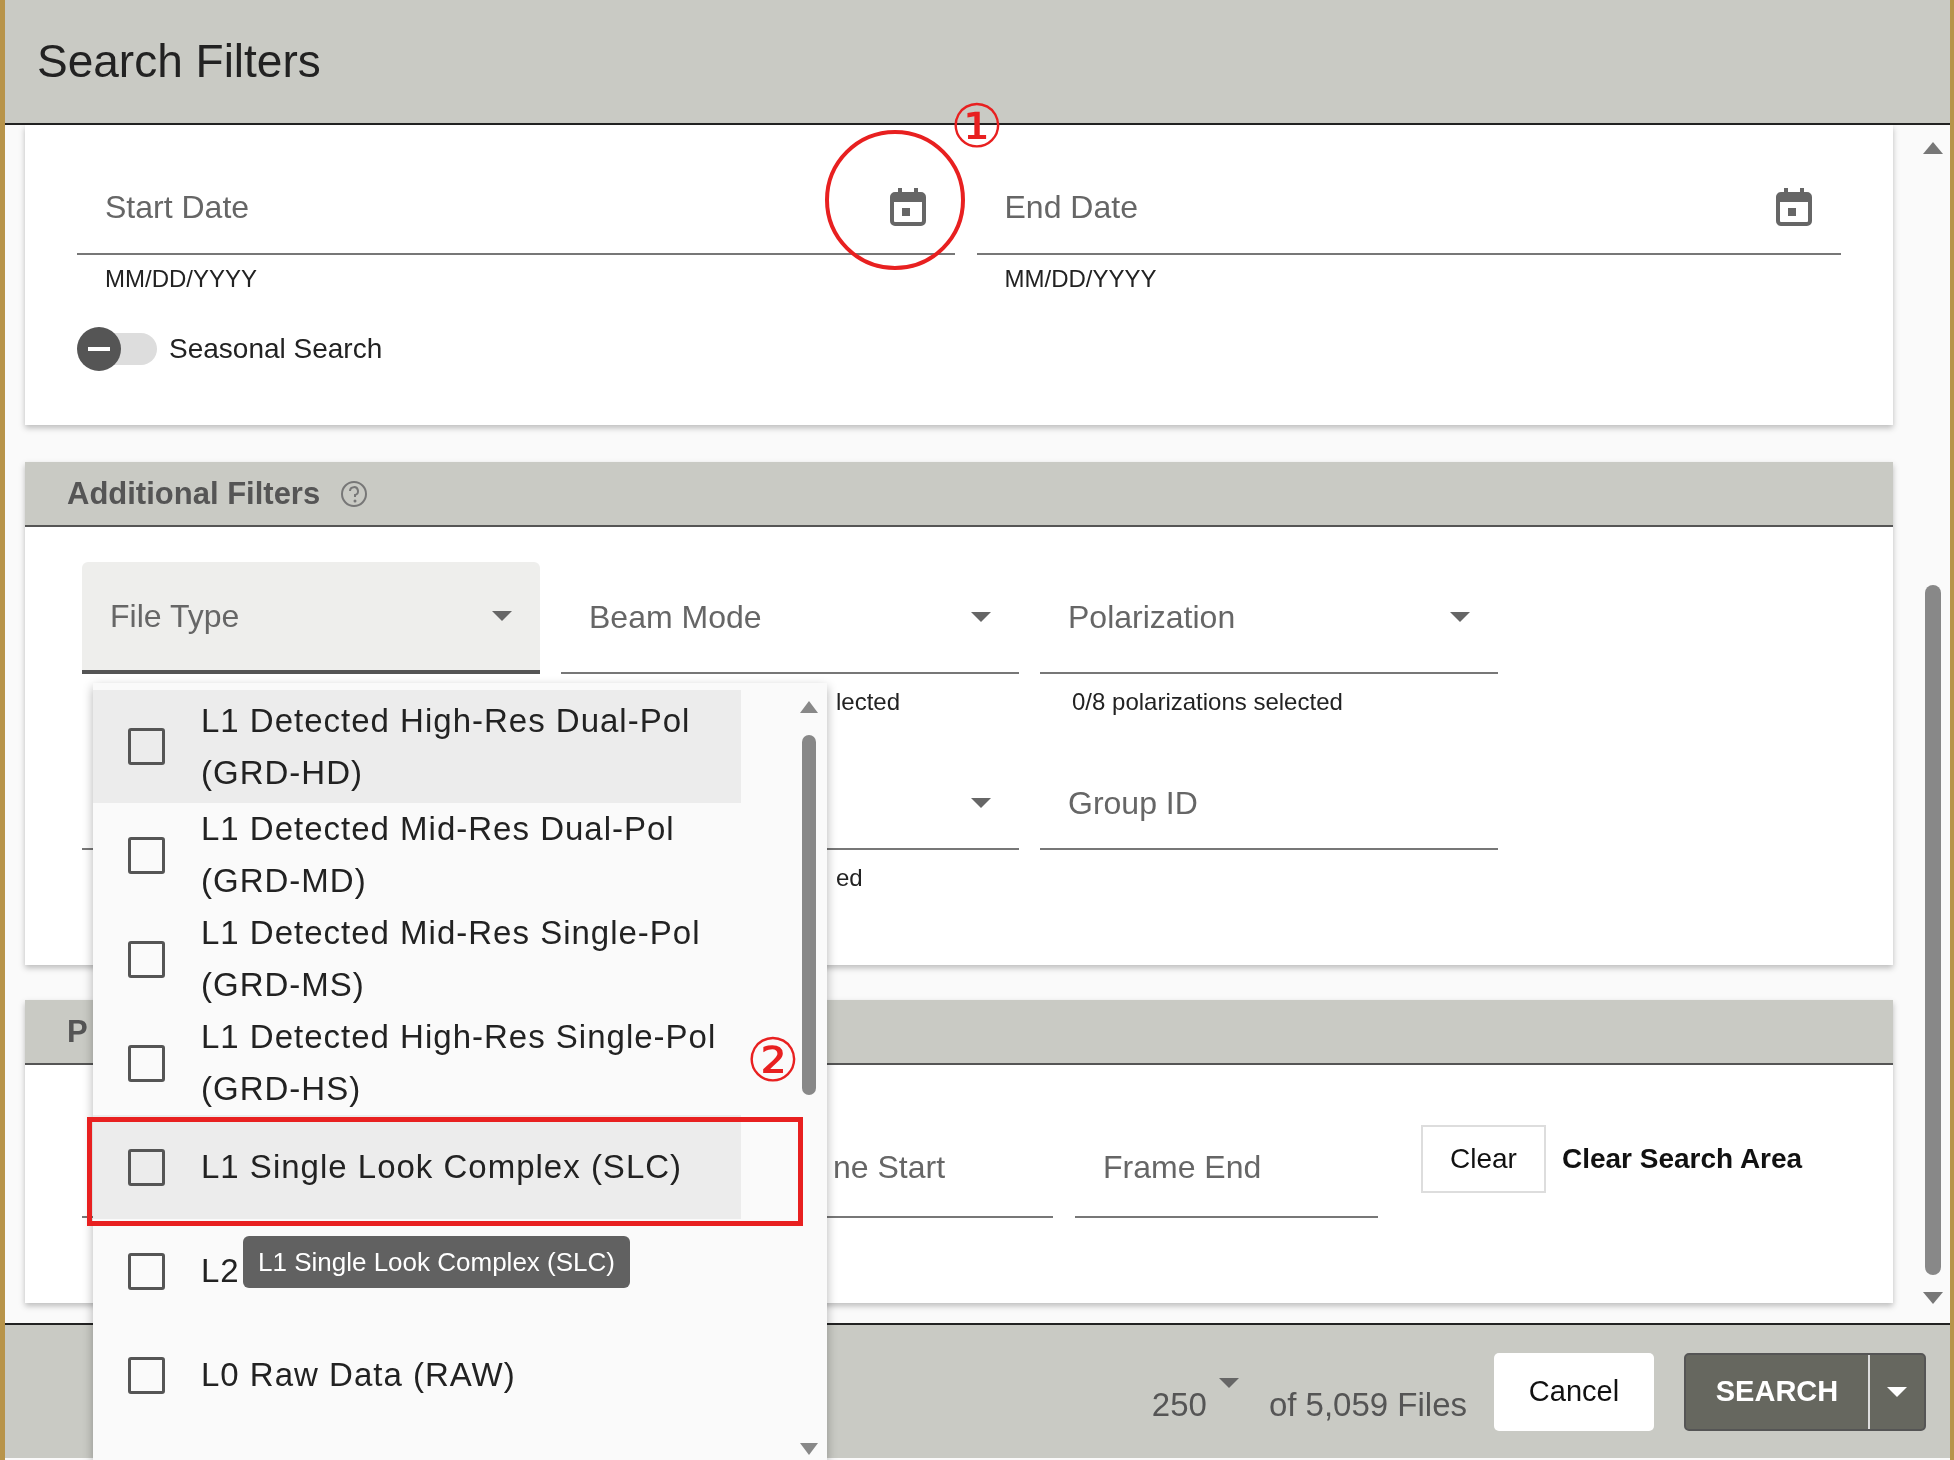 The width and height of the screenshot is (1954, 1460). Describe the element at coordinates (438, 854) in the screenshot. I see `option-label: L1 Detected Mid-Res Dual-Pol (GRD-MD)` at that location.